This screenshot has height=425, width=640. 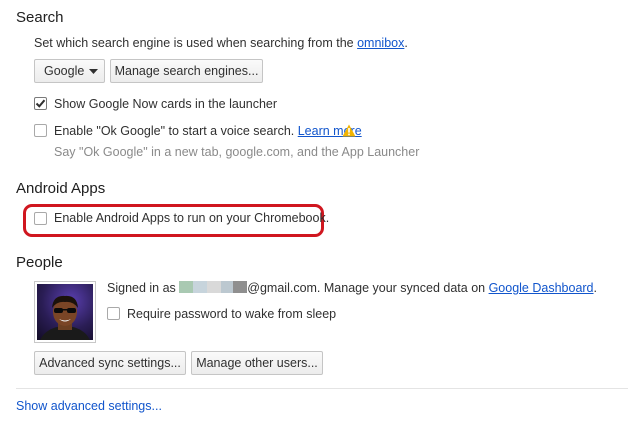 I want to click on people-section-title: People, so click(x=39, y=262).